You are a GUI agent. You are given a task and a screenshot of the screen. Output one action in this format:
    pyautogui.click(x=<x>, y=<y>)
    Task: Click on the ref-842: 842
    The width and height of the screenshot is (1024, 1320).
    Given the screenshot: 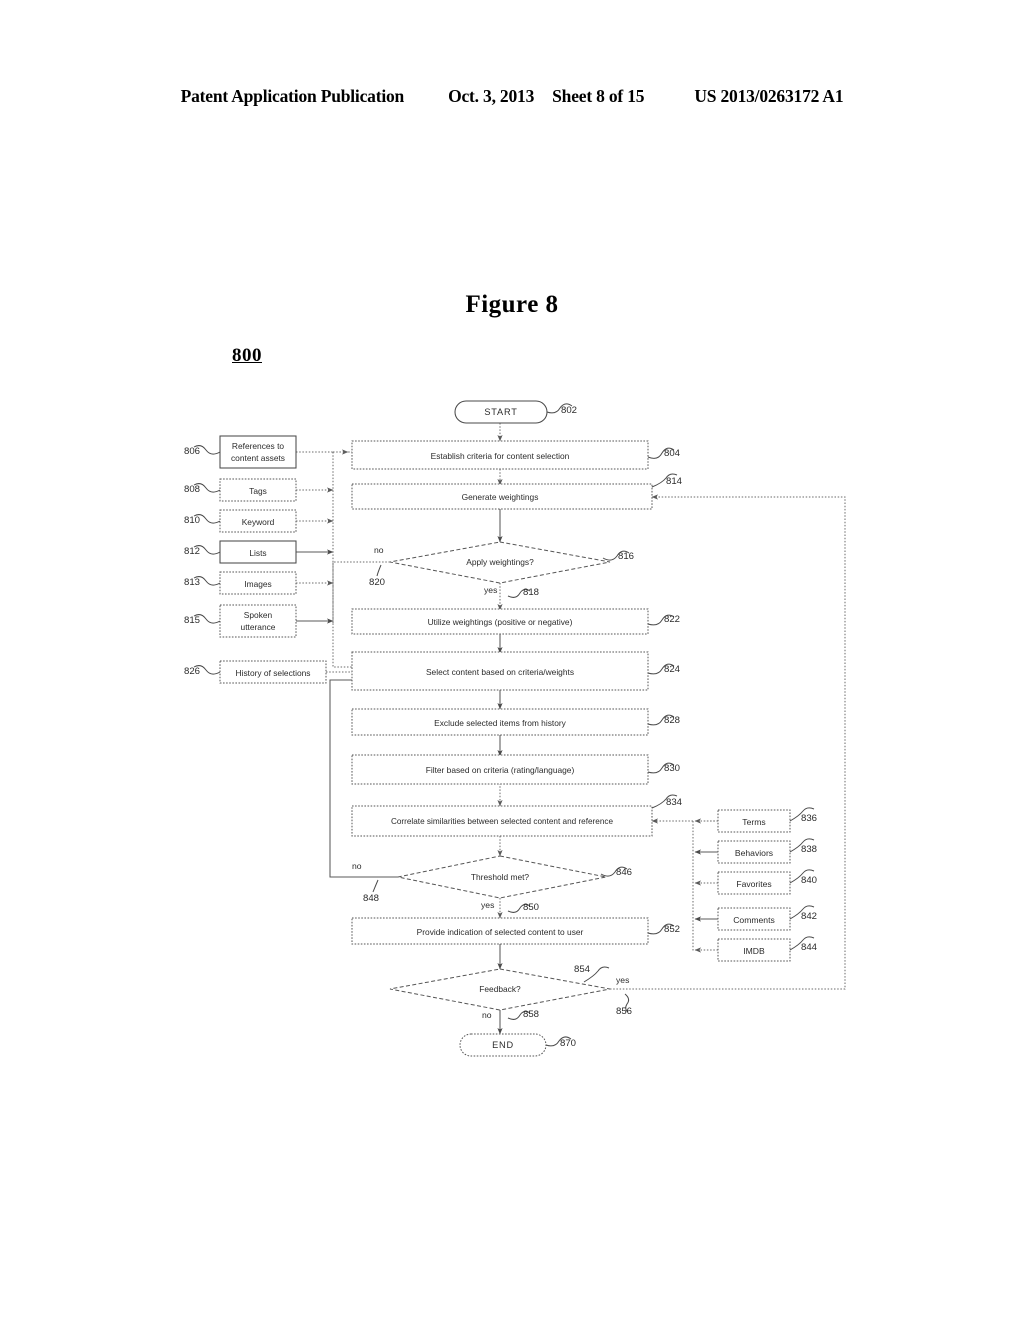 What is the action you would take?
    pyautogui.click(x=809, y=916)
    